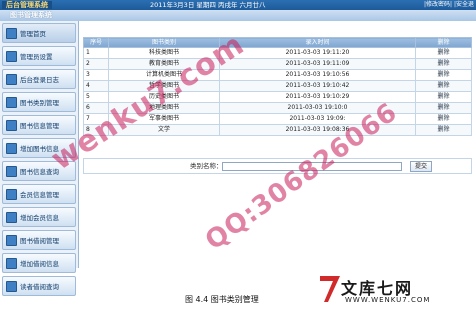 The width and height of the screenshot is (476, 313). Describe the element at coordinates (164, 130) in the screenshot. I see `category-name: 文学` at that location.